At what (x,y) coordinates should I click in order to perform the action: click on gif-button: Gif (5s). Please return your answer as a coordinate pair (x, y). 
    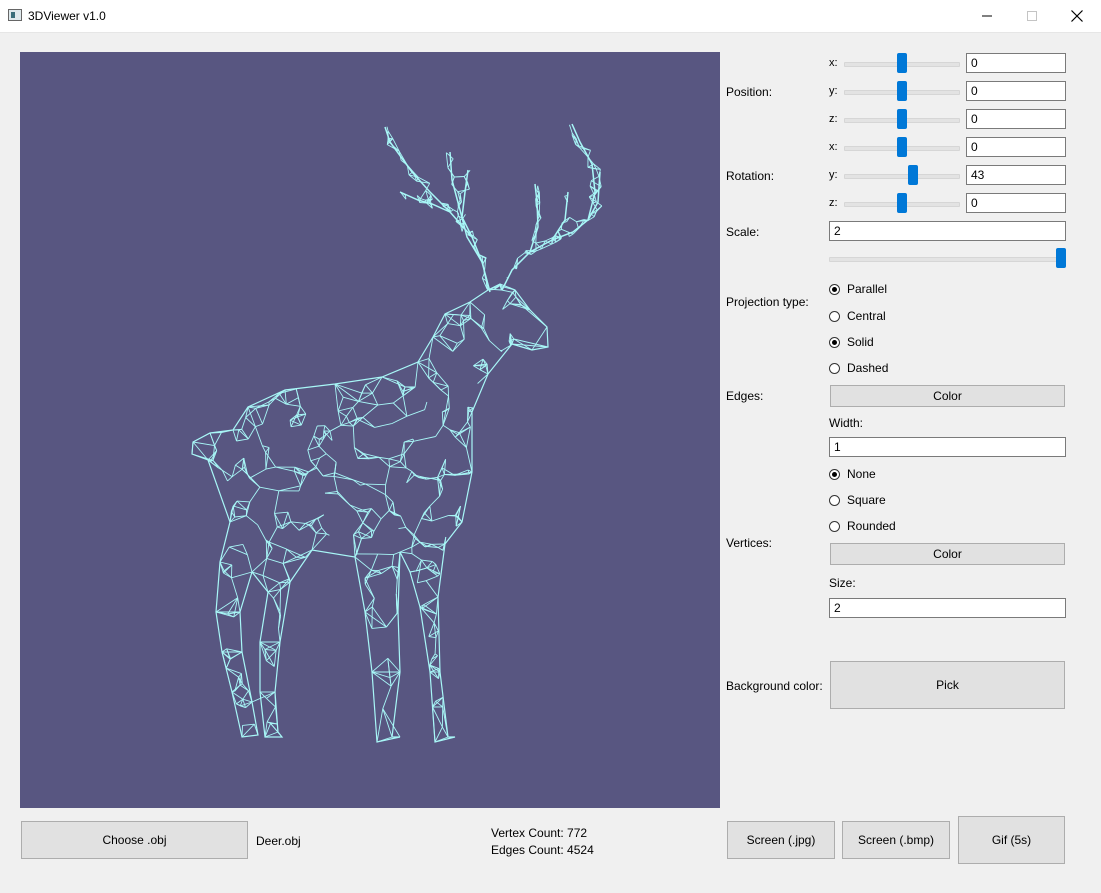
    Looking at the image, I should click on (1011, 840).